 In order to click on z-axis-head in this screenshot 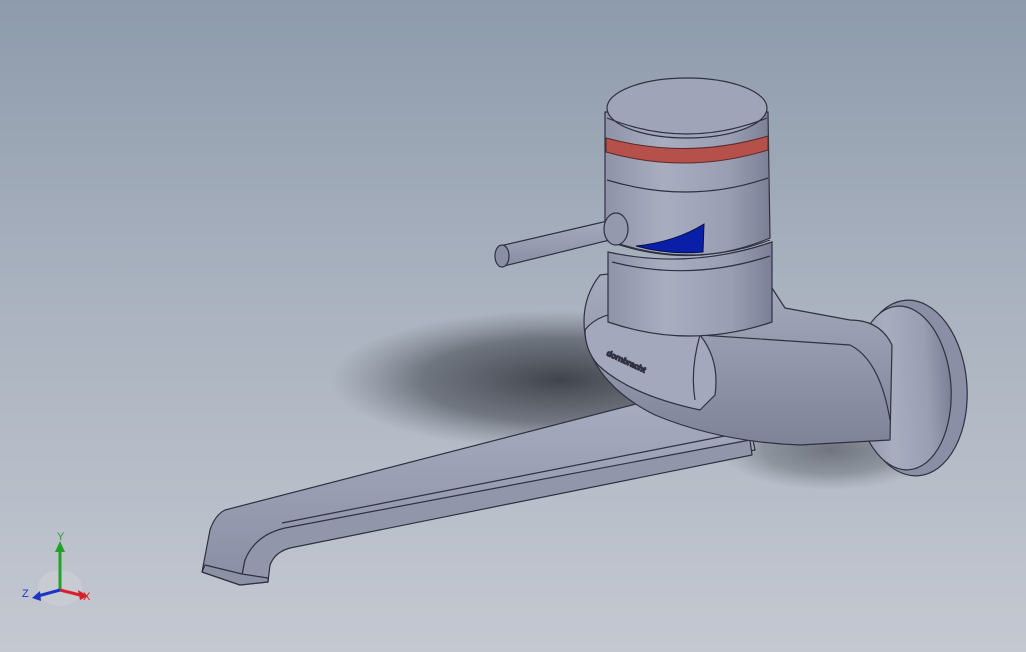, I will do `click(36, 596)`.